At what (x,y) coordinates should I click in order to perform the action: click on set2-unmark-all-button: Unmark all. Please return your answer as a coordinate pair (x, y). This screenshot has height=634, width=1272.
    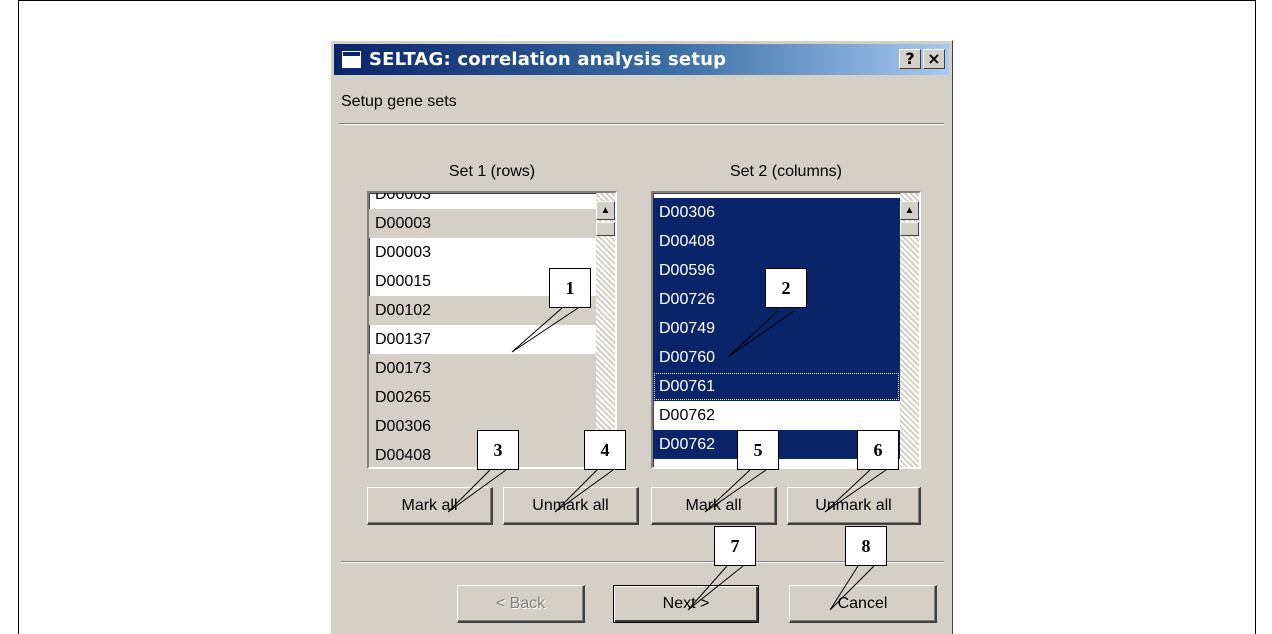
    Looking at the image, I should click on (854, 506).